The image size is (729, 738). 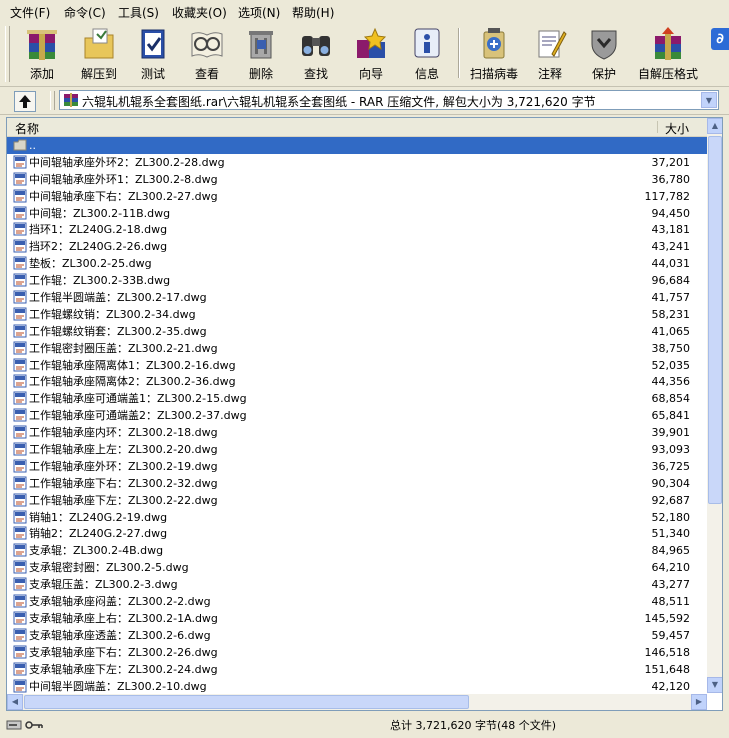 I want to click on table-row: 工作辊轴承座可通端盖2：ZL300.2-37.dwg 65,841, so click(x=357, y=415).